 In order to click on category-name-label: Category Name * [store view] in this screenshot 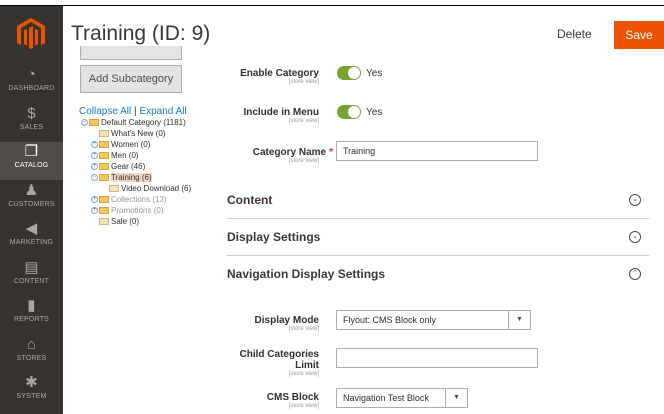, I will do `click(292, 155)`.